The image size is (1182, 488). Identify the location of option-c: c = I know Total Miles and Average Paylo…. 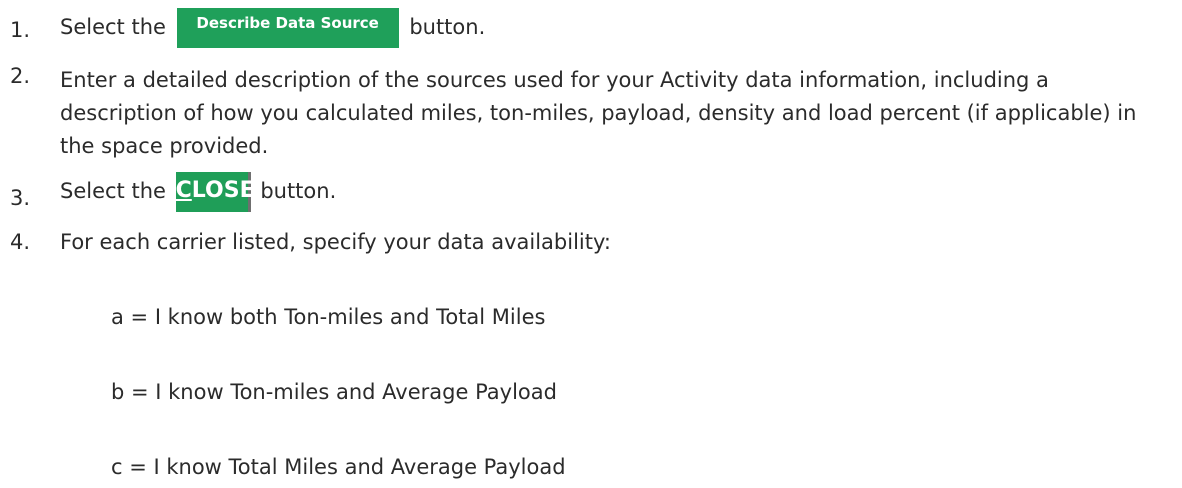
(338, 467).